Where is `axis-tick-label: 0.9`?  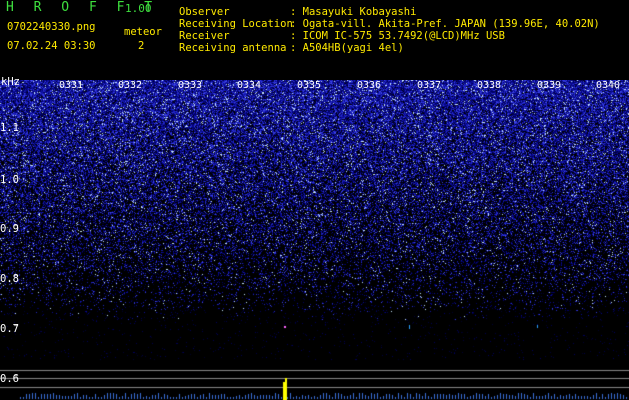 axis-tick-label: 0.9 is located at coordinates (9, 229).